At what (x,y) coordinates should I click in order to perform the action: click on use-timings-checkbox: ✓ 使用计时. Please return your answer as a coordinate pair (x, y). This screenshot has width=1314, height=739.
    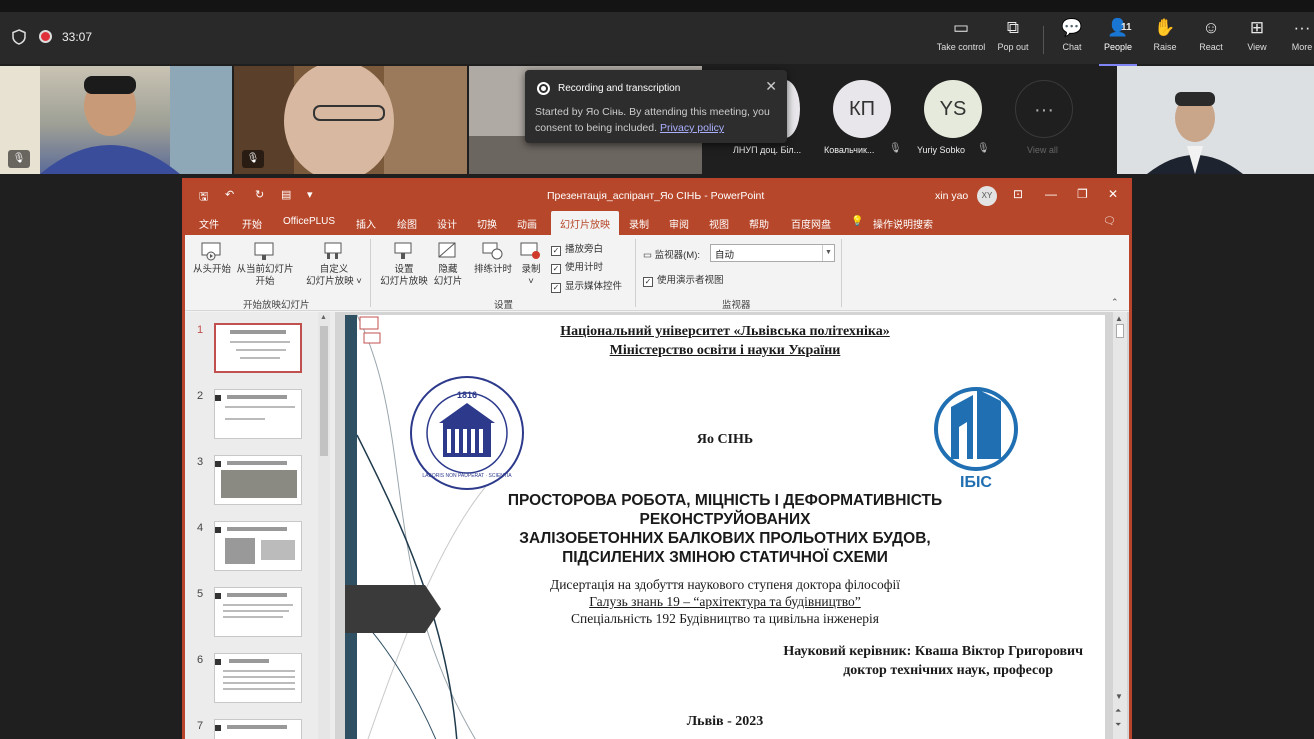
    Looking at the image, I should click on (577, 266).